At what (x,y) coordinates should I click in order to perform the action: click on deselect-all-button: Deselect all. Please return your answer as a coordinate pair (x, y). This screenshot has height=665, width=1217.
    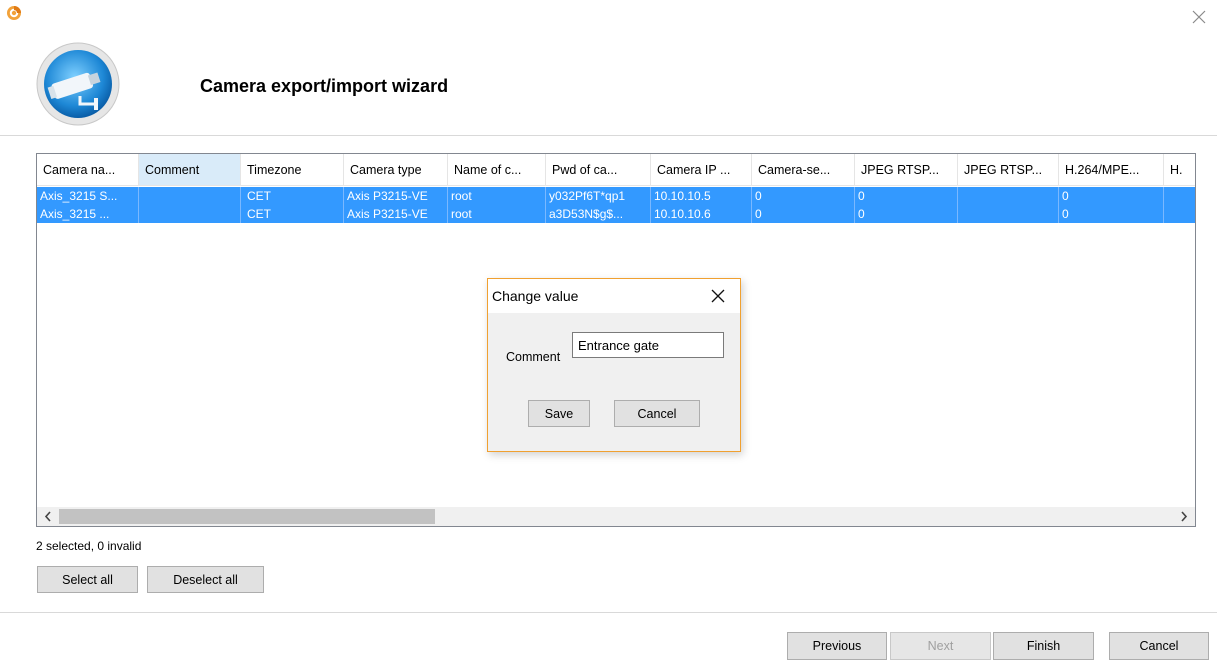
    Looking at the image, I should click on (205, 579).